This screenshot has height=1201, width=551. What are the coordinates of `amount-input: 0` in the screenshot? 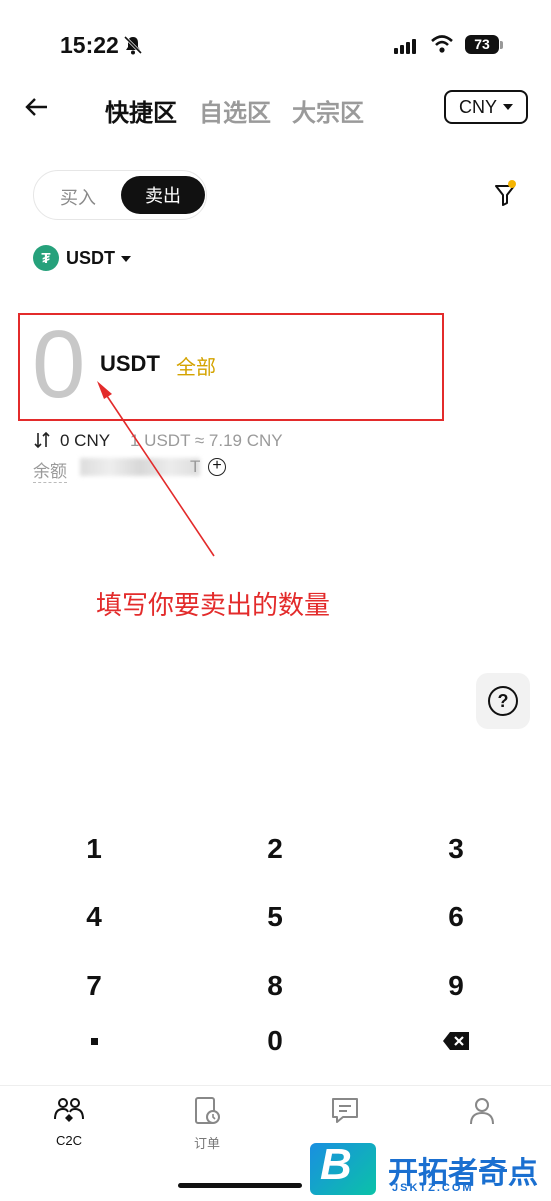 It's located at (58, 365).